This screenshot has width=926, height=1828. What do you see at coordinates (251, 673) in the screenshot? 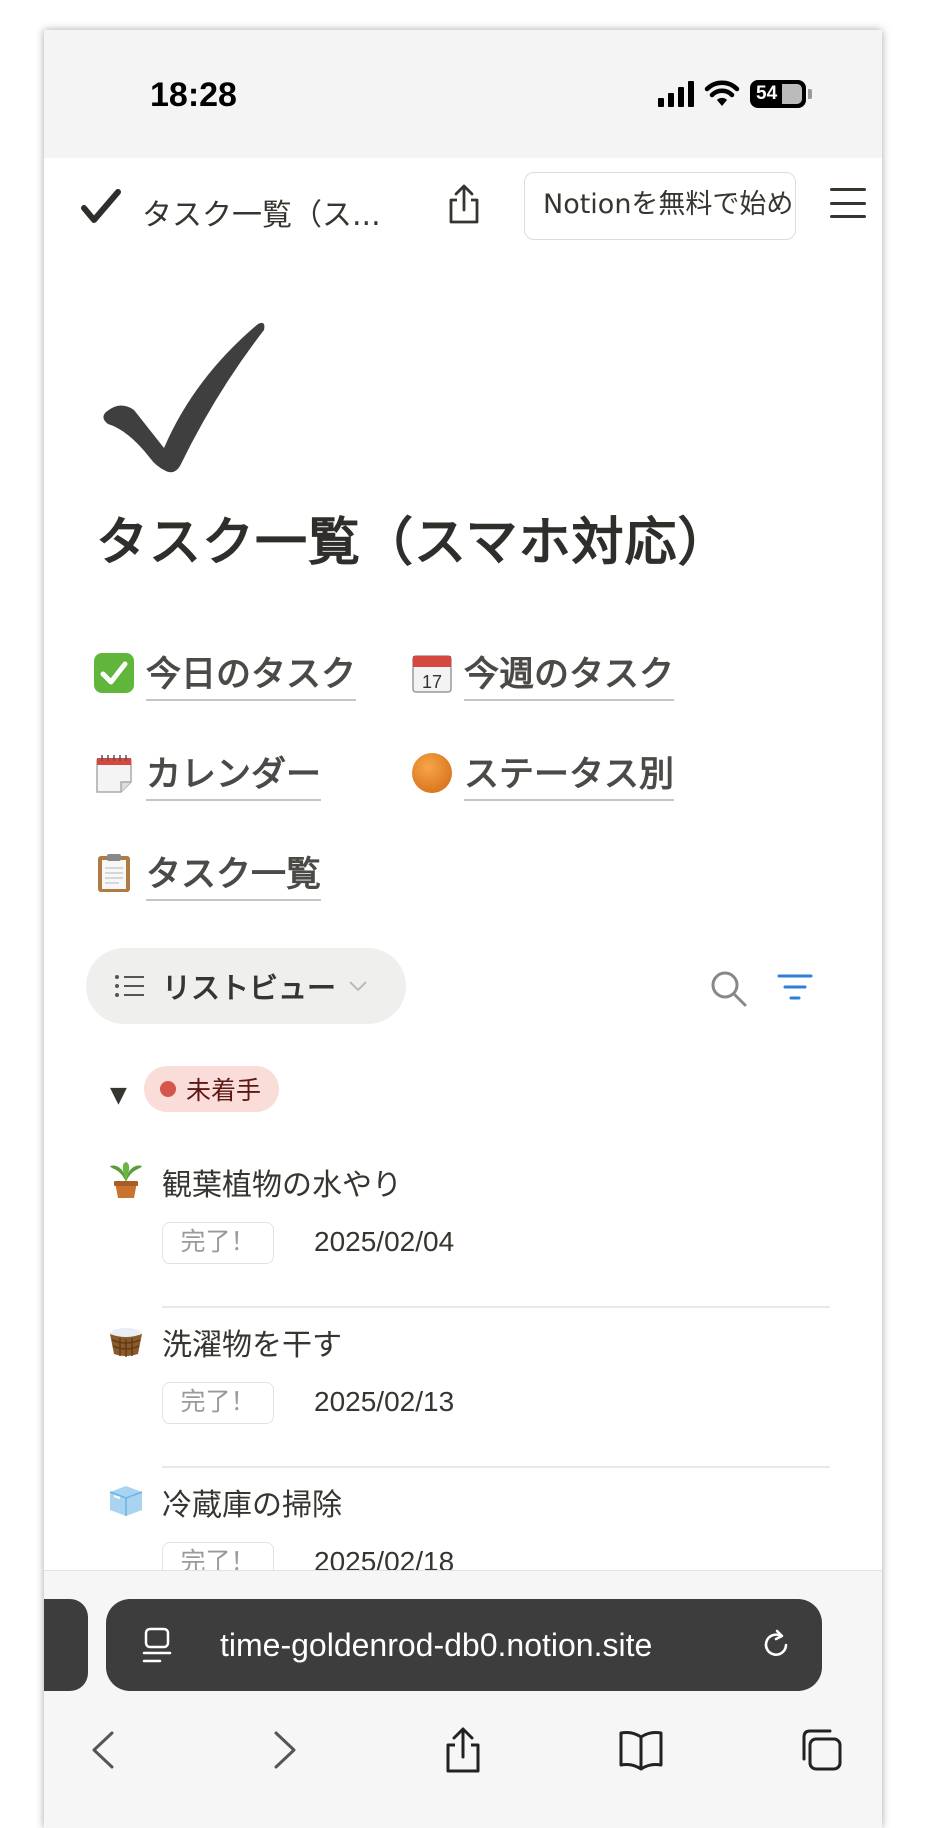
I see `link-label: 今日のタスク` at bounding box center [251, 673].